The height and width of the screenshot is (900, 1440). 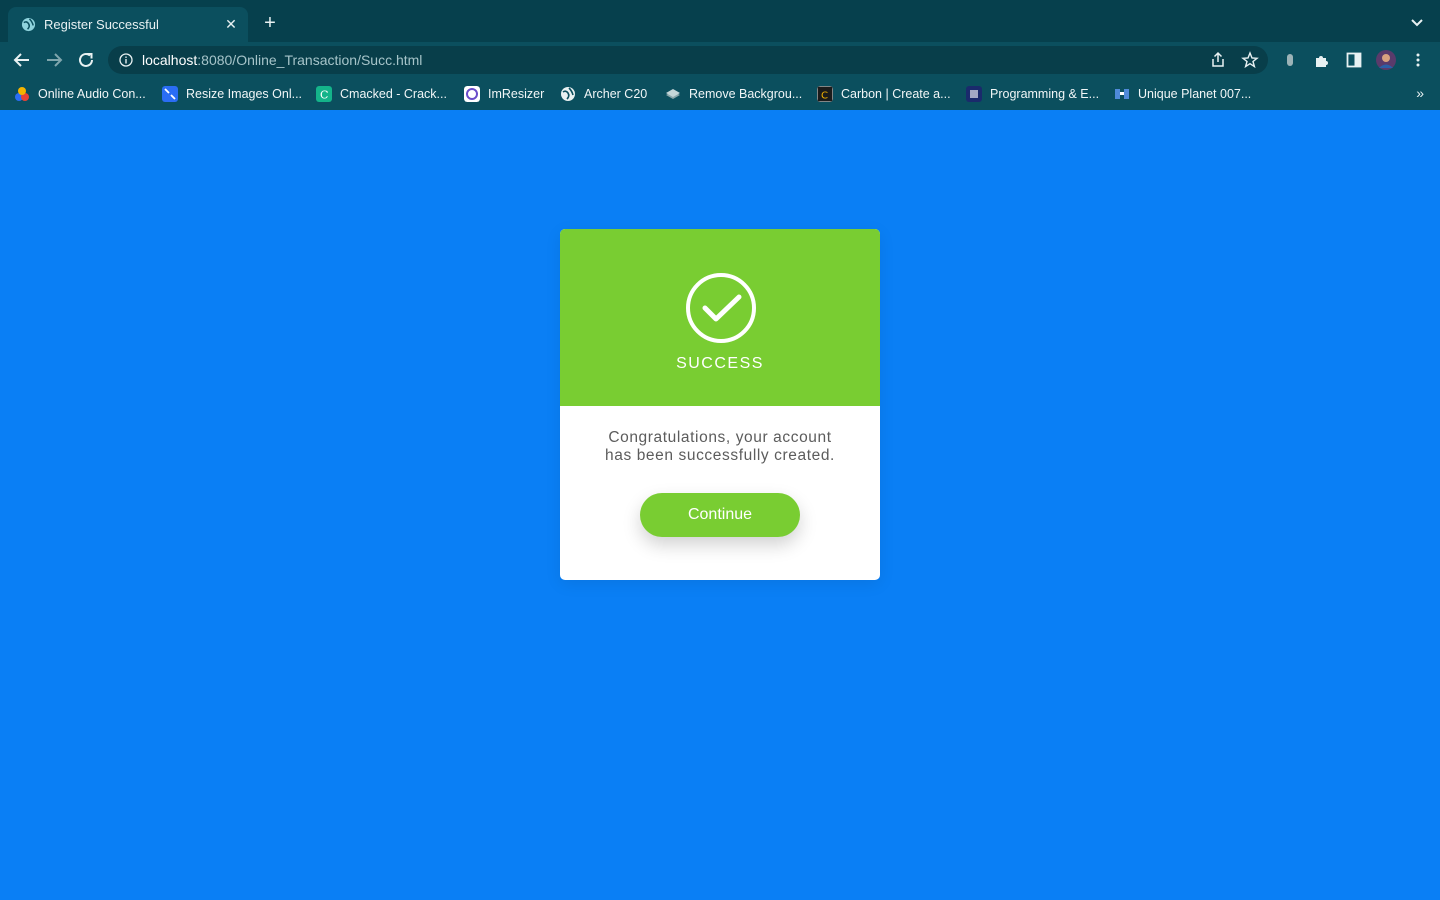 What do you see at coordinates (720, 515) in the screenshot?
I see `continue-button: Continue` at bounding box center [720, 515].